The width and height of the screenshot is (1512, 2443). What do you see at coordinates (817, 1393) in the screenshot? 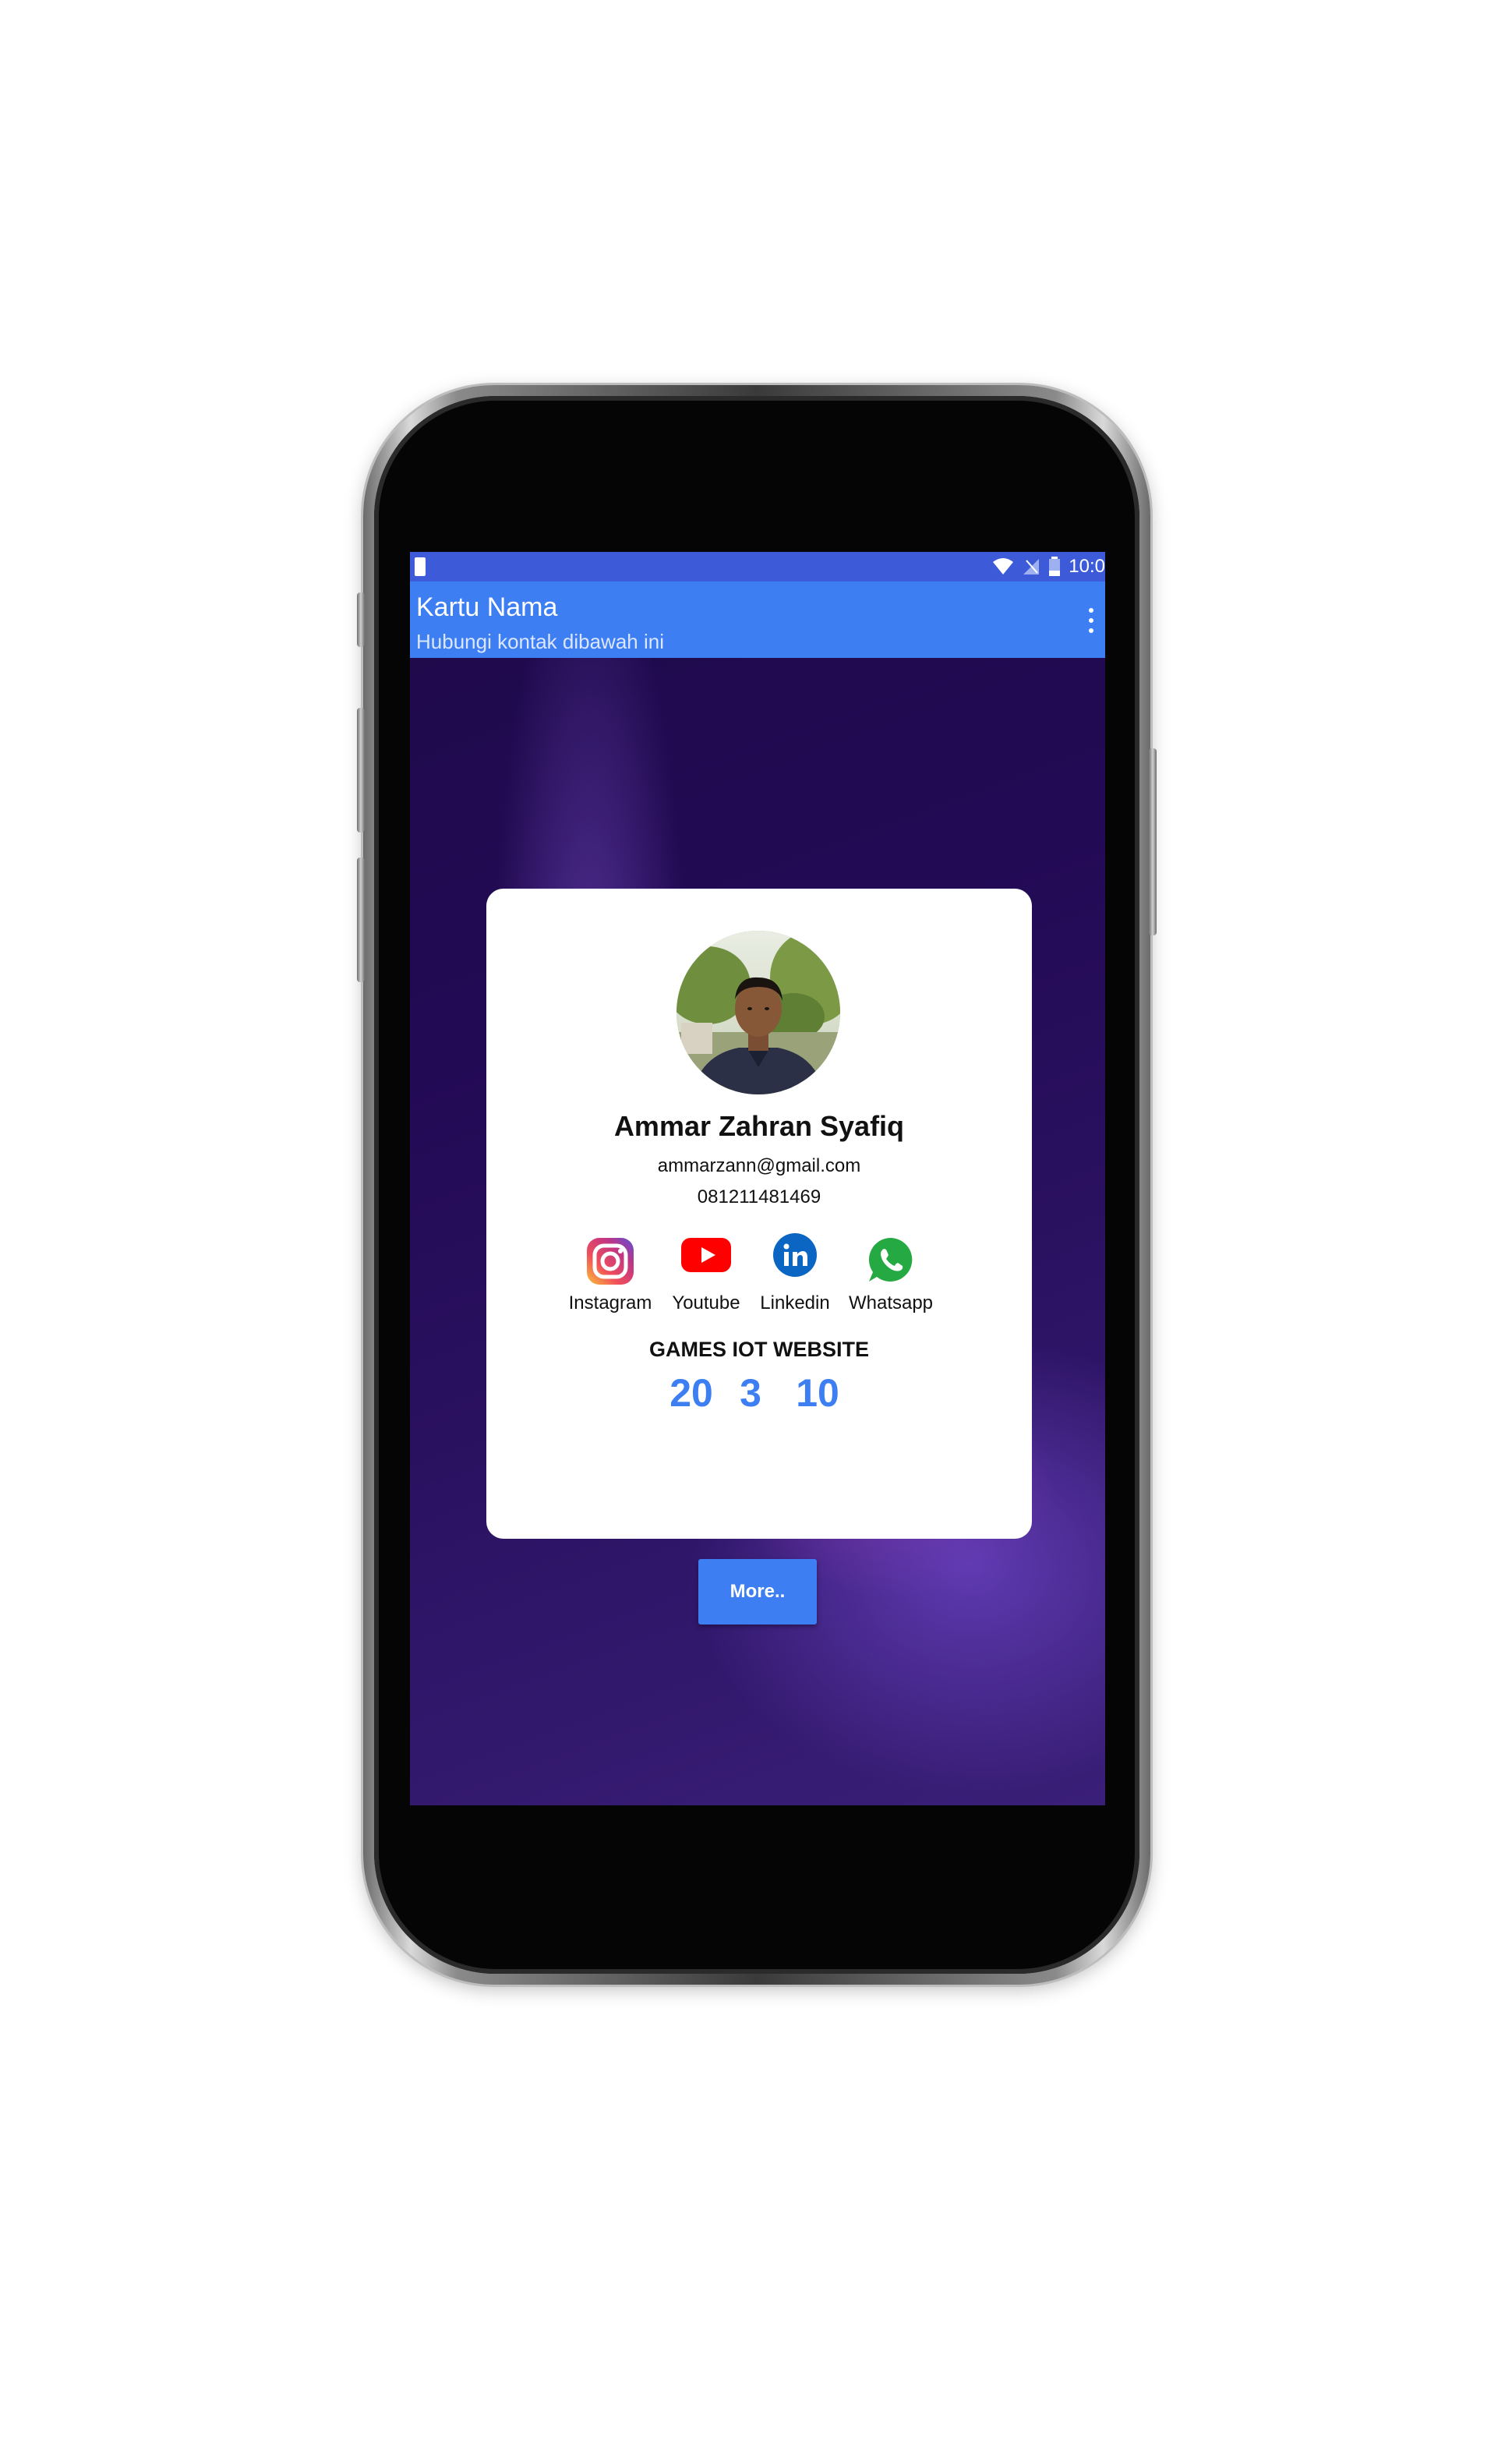
I see `stat-website: 10` at bounding box center [817, 1393].